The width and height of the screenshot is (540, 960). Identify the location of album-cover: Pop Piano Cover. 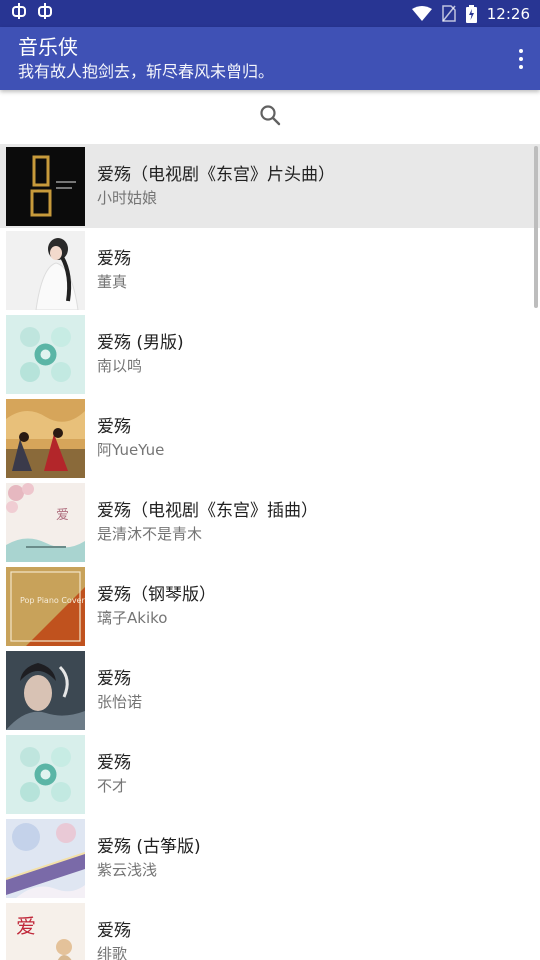
(45, 606).